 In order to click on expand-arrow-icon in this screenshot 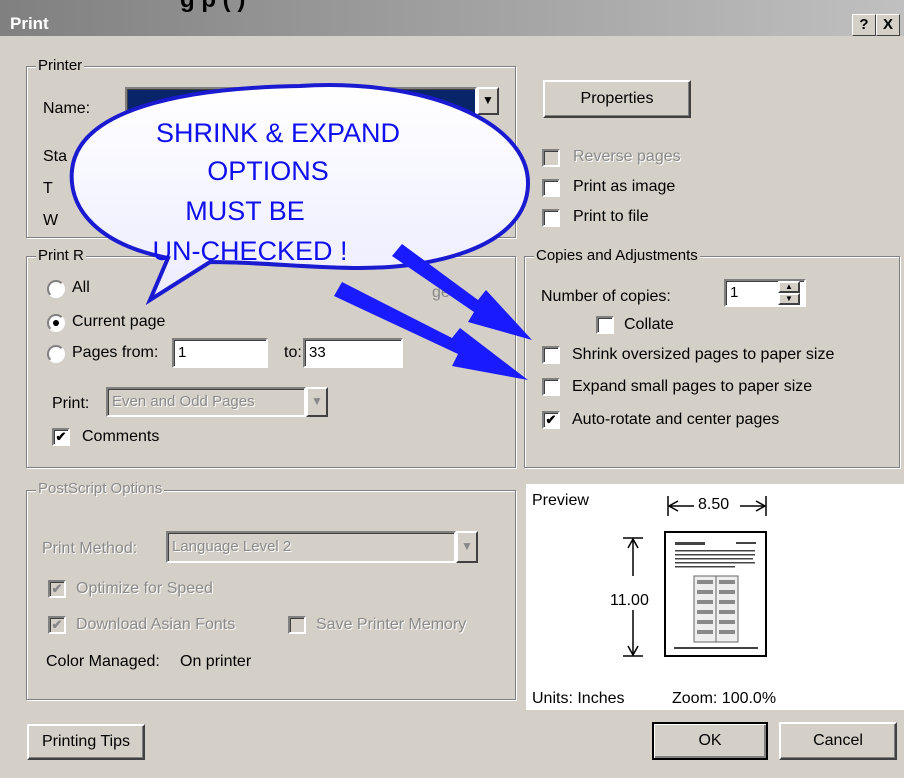, I will do `click(431, 331)`.